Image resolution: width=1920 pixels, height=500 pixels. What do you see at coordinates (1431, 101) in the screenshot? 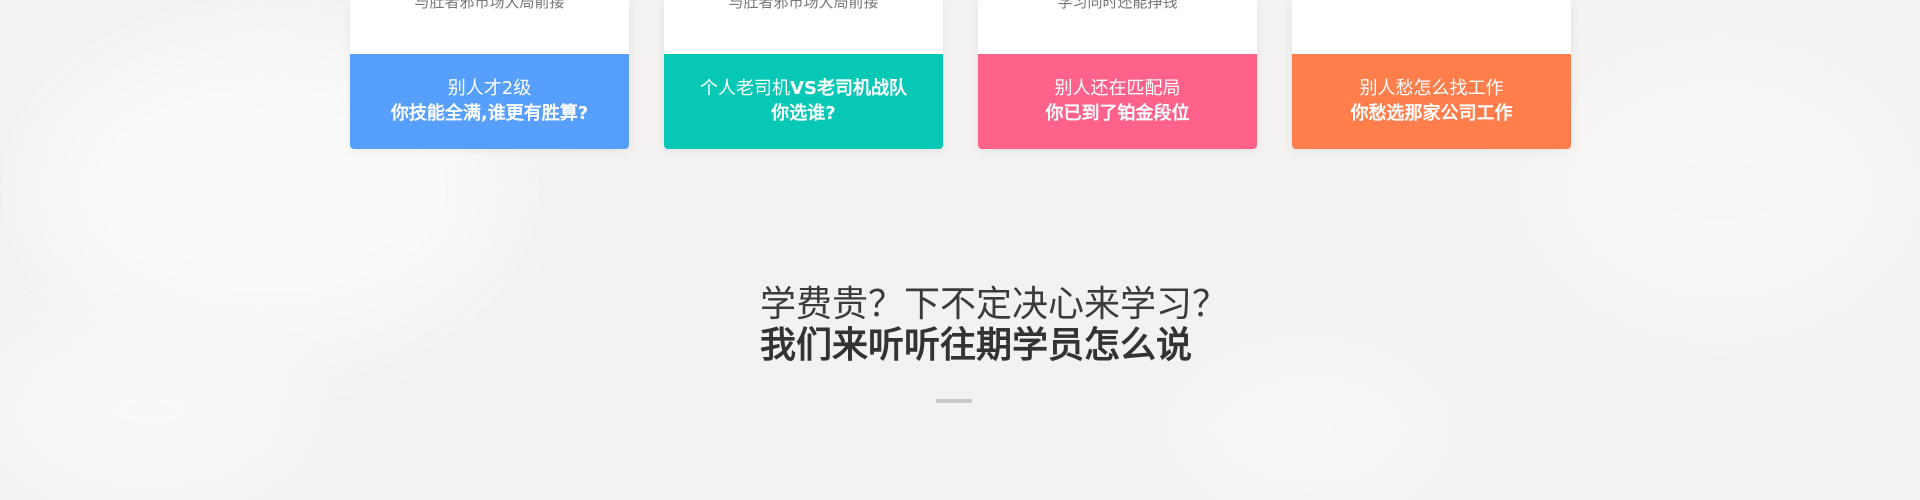
I see `card-banner: 别人愁怎么找工作 你愁选那家公司工作` at bounding box center [1431, 101].